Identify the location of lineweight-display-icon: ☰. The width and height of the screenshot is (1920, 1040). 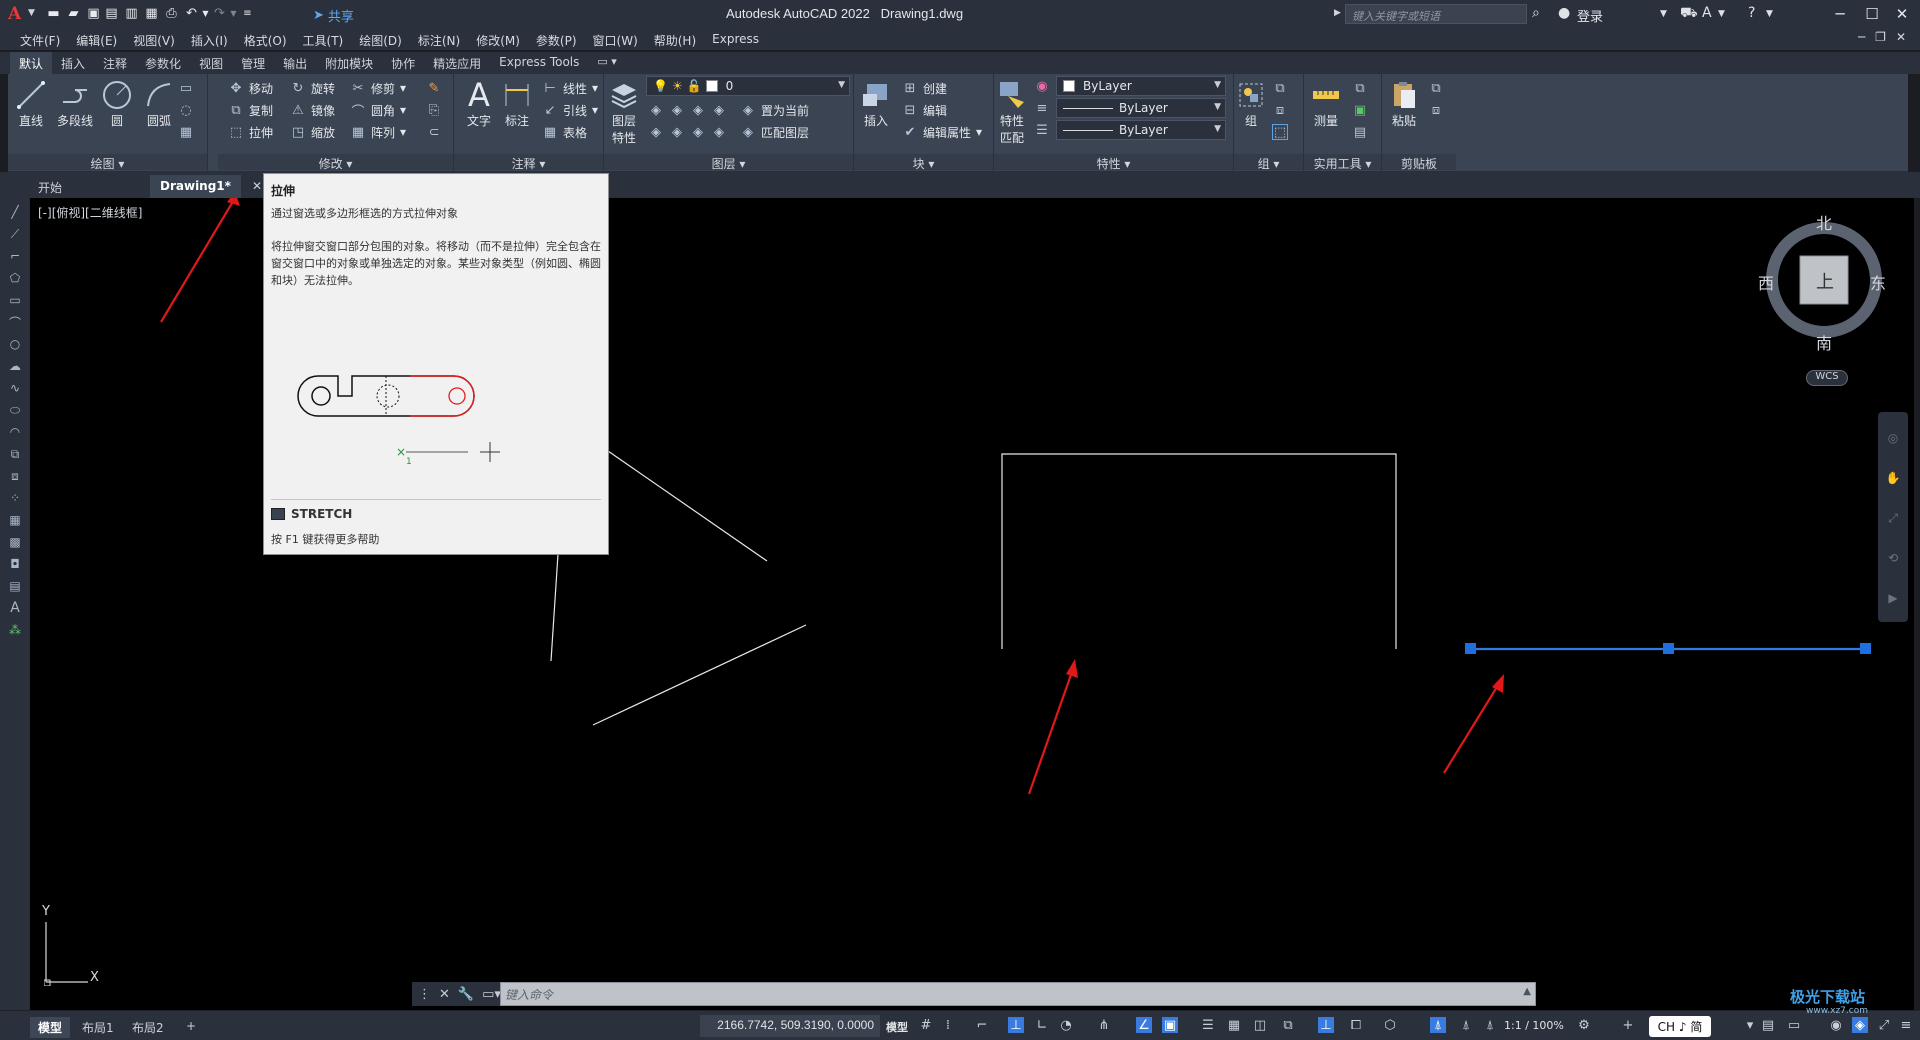
(1208, 1025).